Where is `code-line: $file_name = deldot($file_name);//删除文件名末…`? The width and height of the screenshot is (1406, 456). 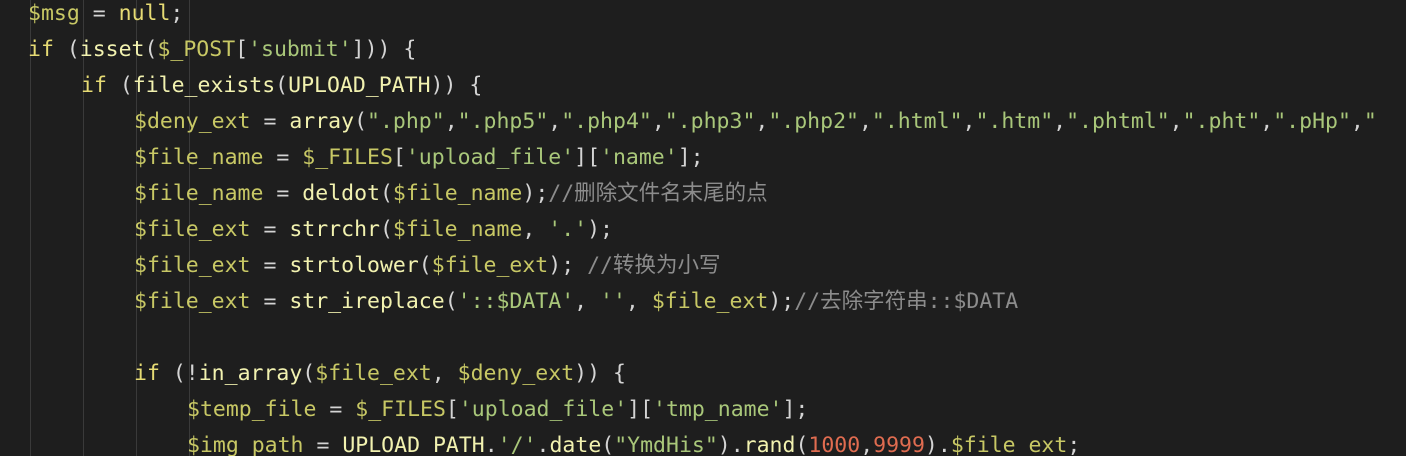
code-line: $file_name = deldot($file_name);//删除文件名末… is located at coordinates (702, 194).